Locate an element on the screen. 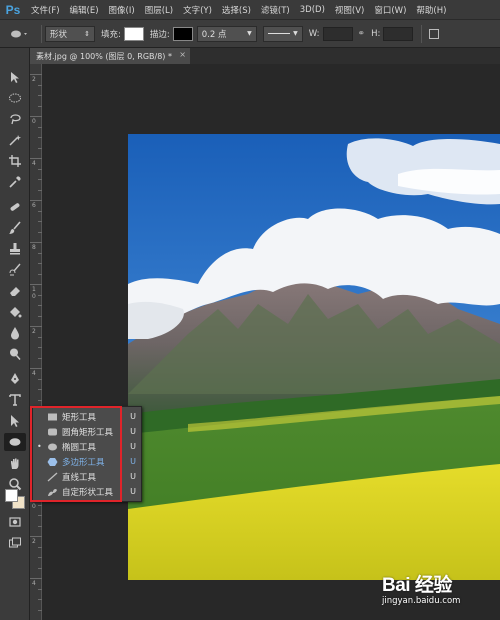 This screenshot has height=620, width=500. menu-filter: 滤镜(T) is located at coordinates (275, 10).